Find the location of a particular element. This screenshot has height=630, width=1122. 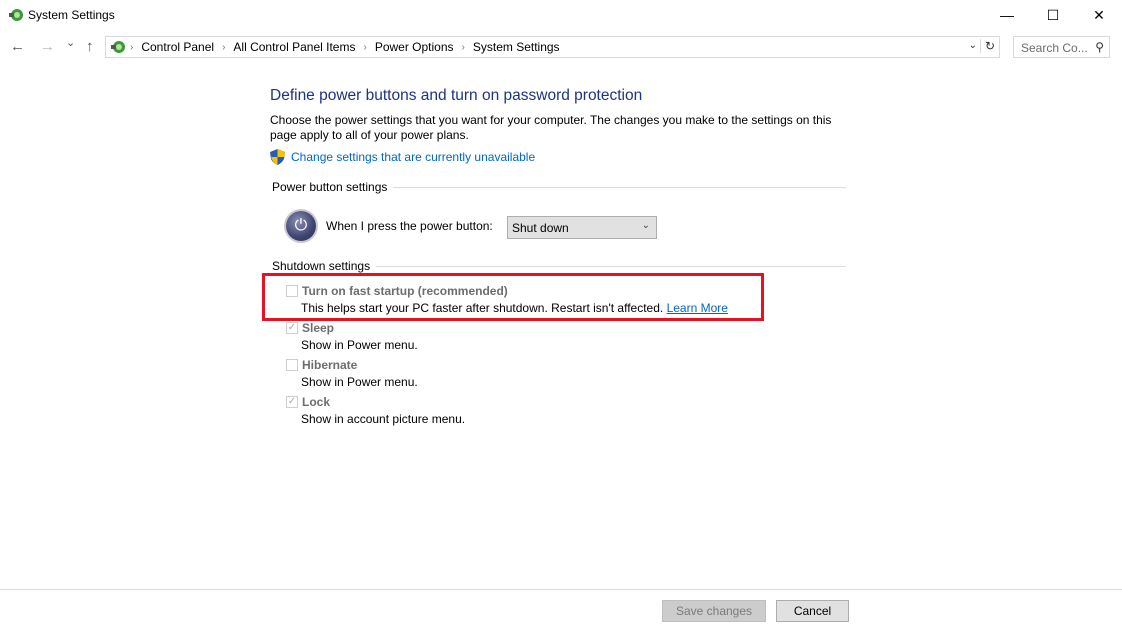

shutdown-settings-group: Shutdown settings is located at coordinates (559, 266).